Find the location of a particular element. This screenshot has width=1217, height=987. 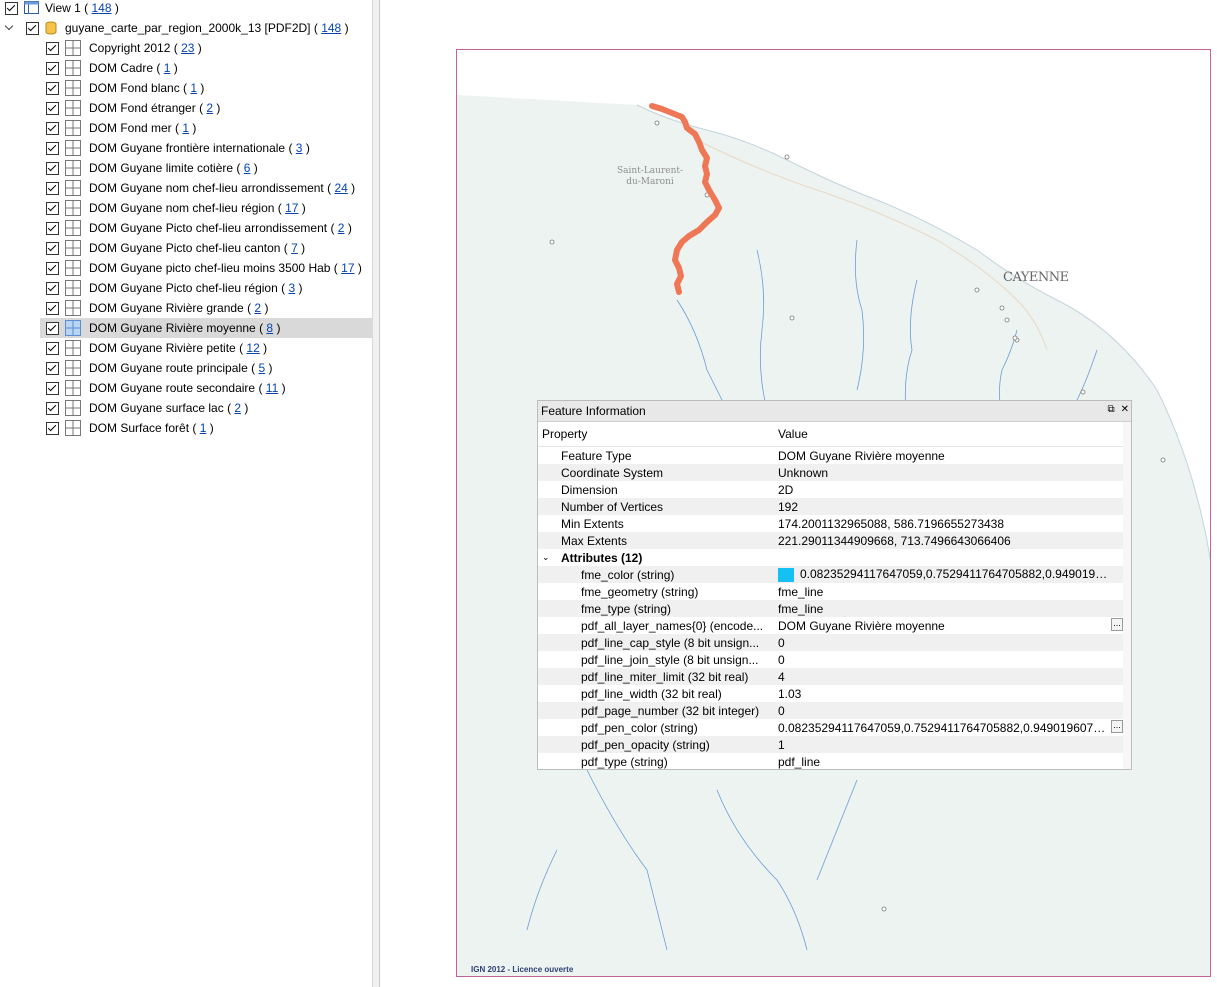

column-header-value: Value is located at coordinates (791, 434).